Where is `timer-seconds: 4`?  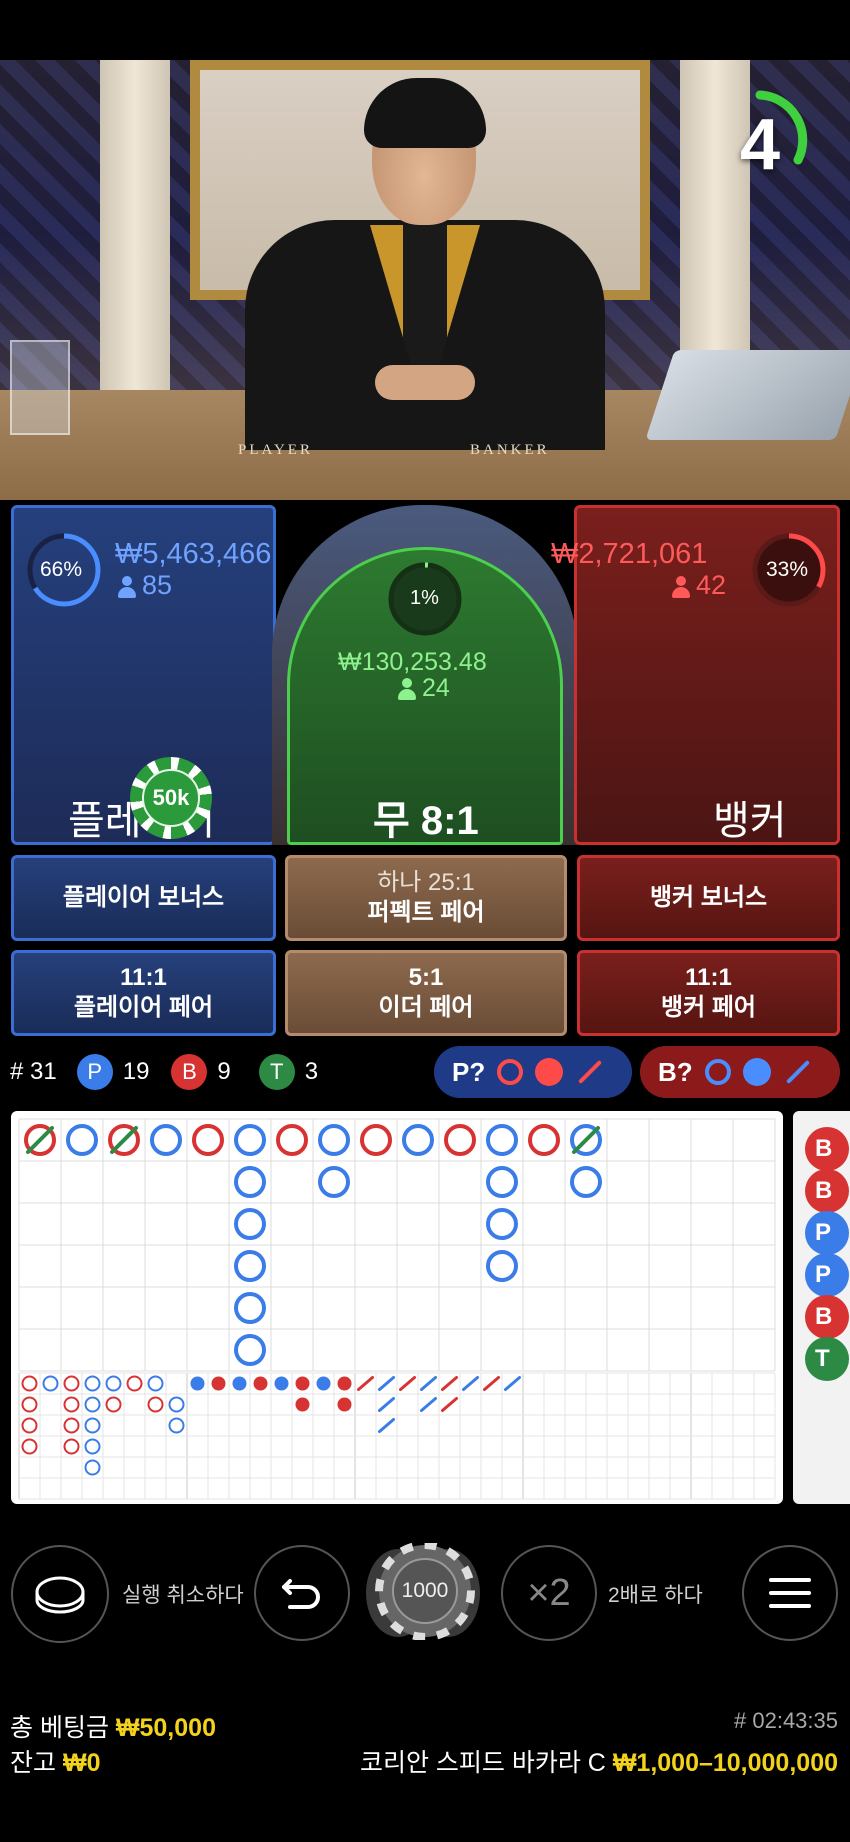
timer-seconds: 4 is located at coordinates (760, 145).